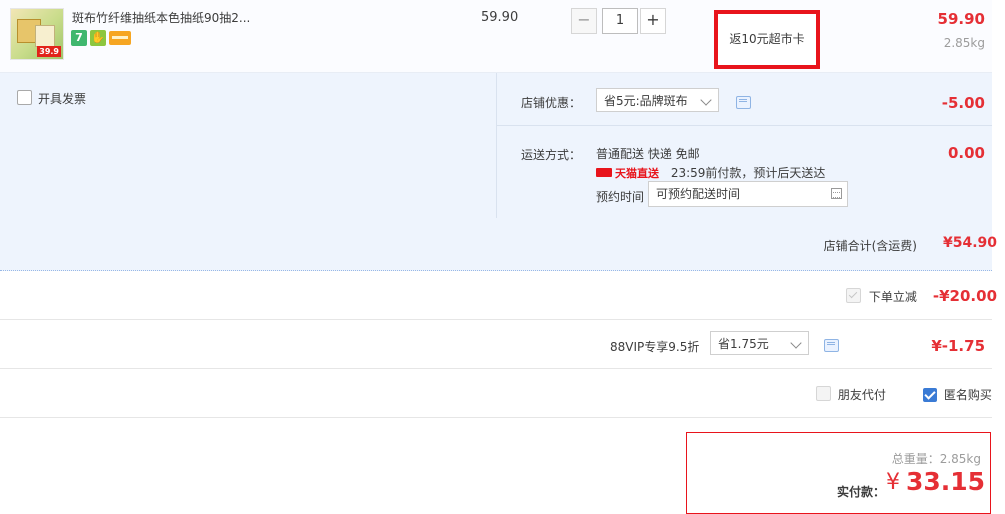 This screenshot has width=1005, height=514. Describe the element at coordinates (966, 153) in the screenshot. I see `shipping-amount: 0.00` at that location.